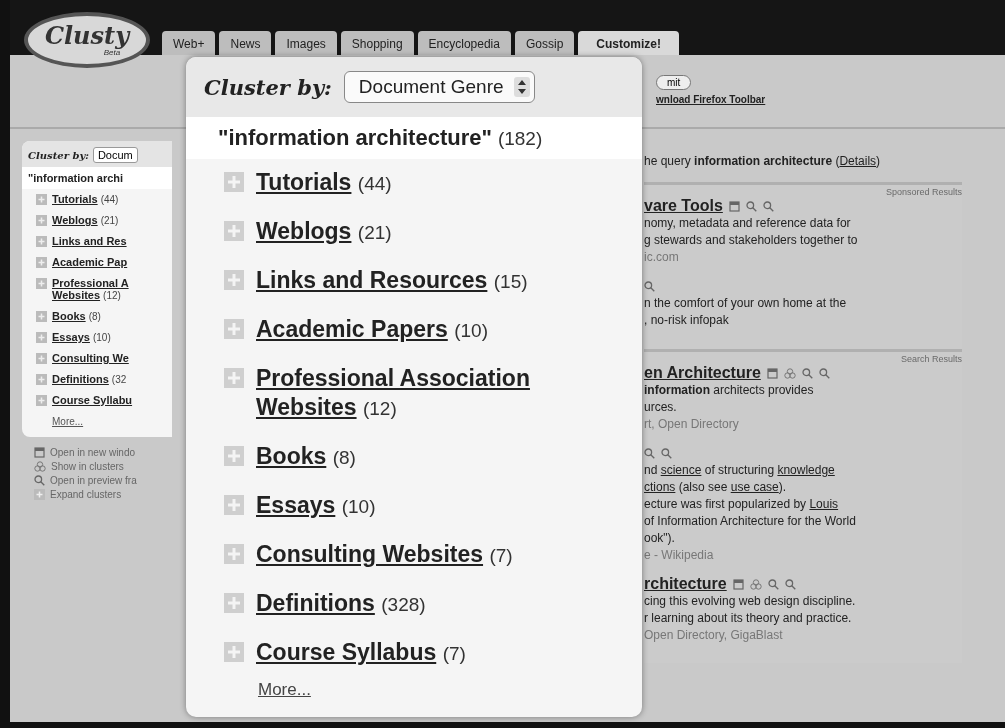 Image resolution: width=1005 pixels, height=728 pixels. What do you see at coordinates (763, 161) in the screenshot?
I see `result-snippet: he query information architecture (Details)` at bounding box center [763, 161].